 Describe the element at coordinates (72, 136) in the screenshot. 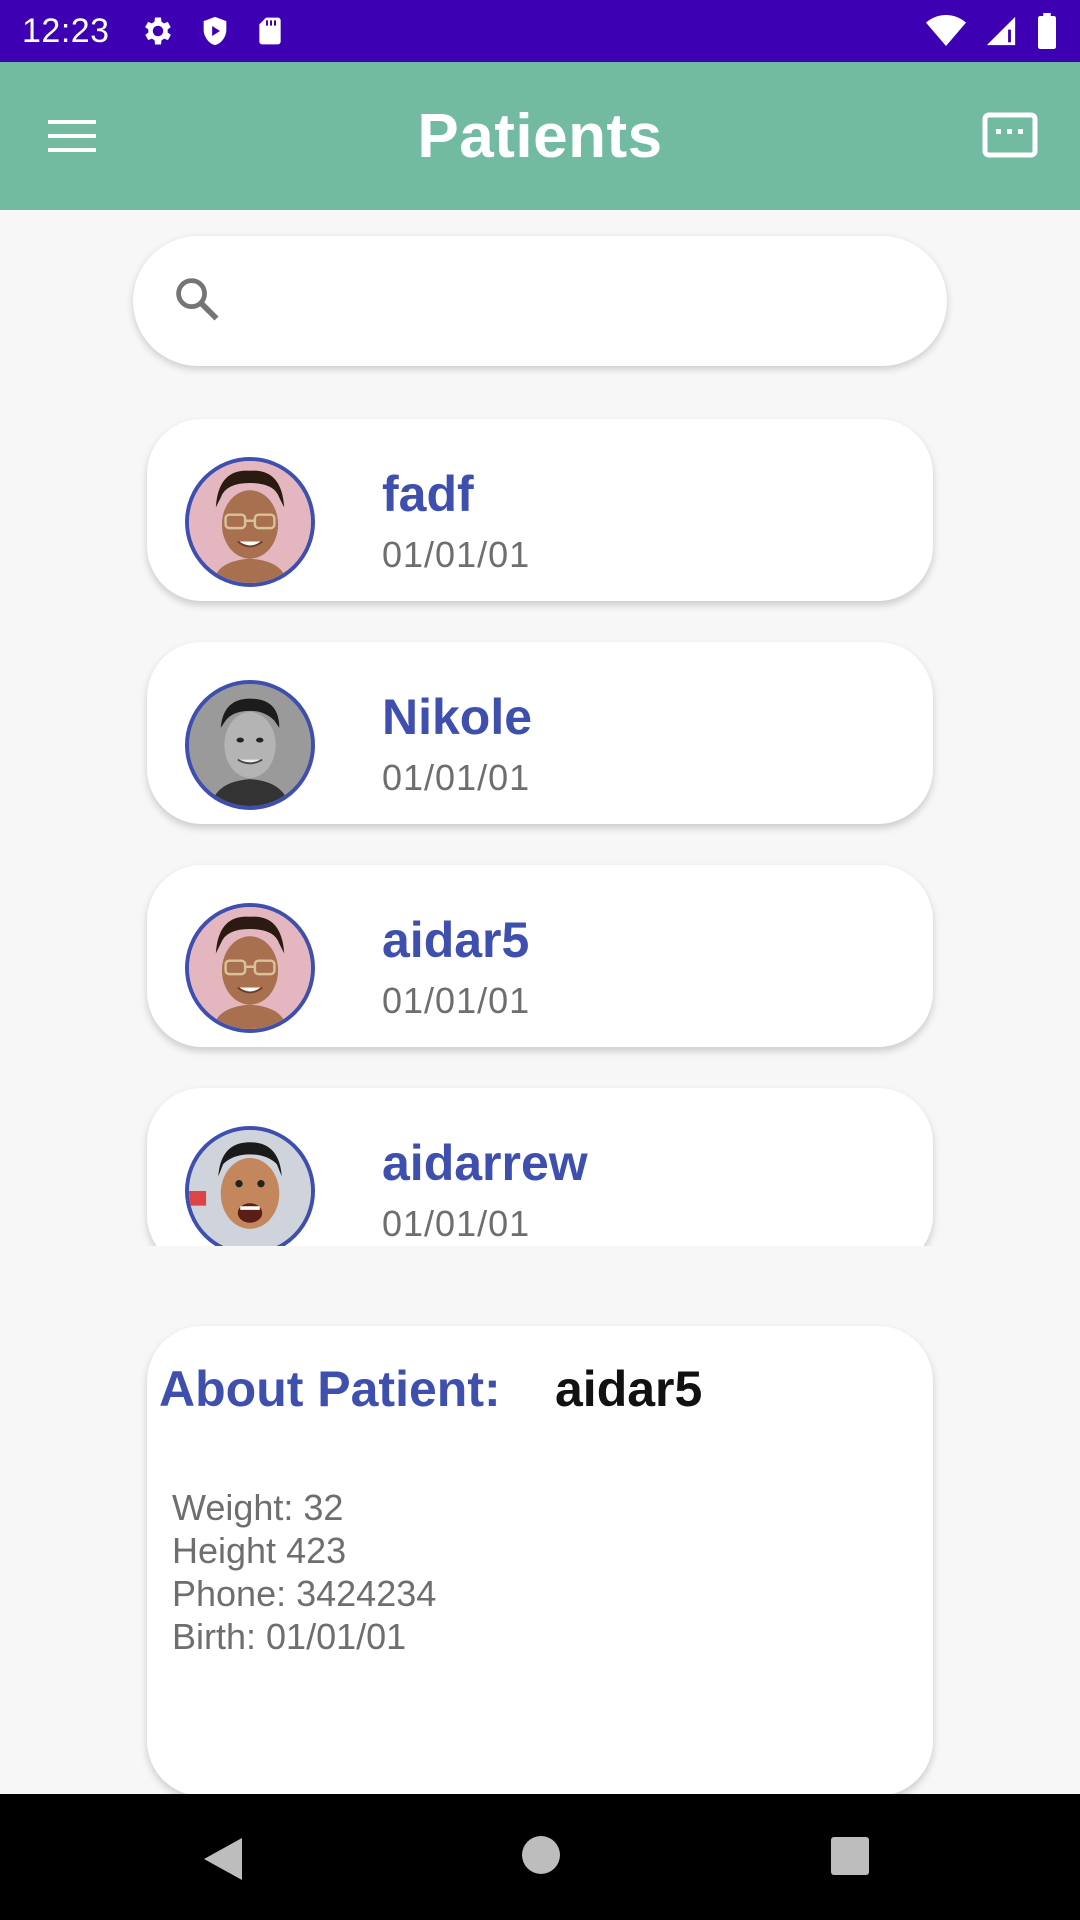

I see `menu-icon` at that location.